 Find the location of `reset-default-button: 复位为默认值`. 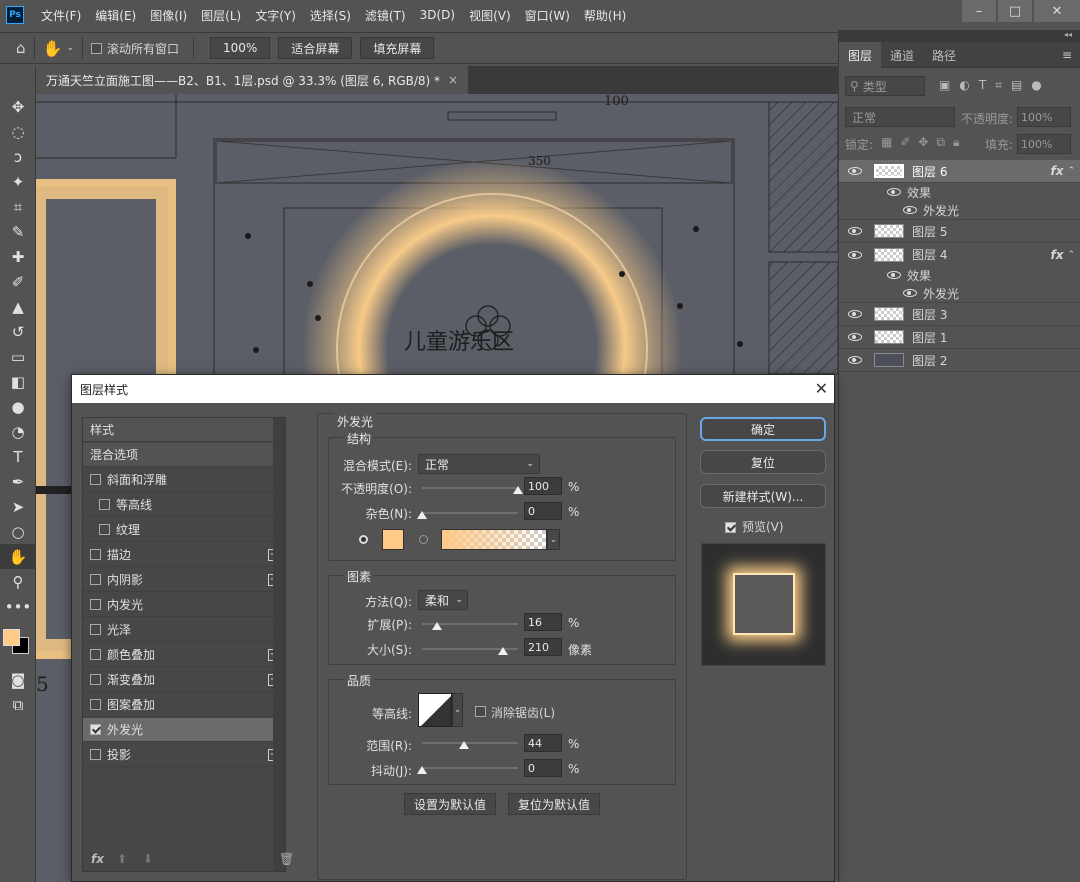

reset-default-button: 复位为默认值 is located at coordinates (554, 804).